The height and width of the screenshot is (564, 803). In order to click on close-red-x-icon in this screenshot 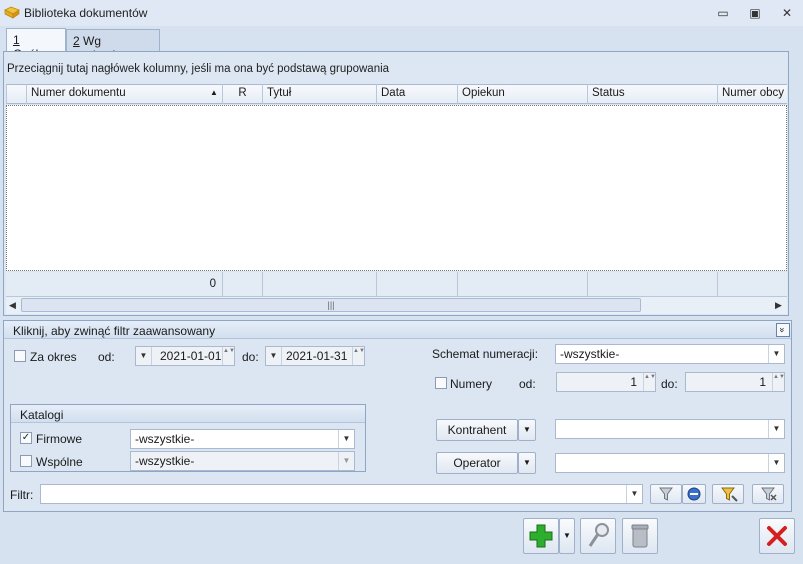, I will do `click(777, 536)`.